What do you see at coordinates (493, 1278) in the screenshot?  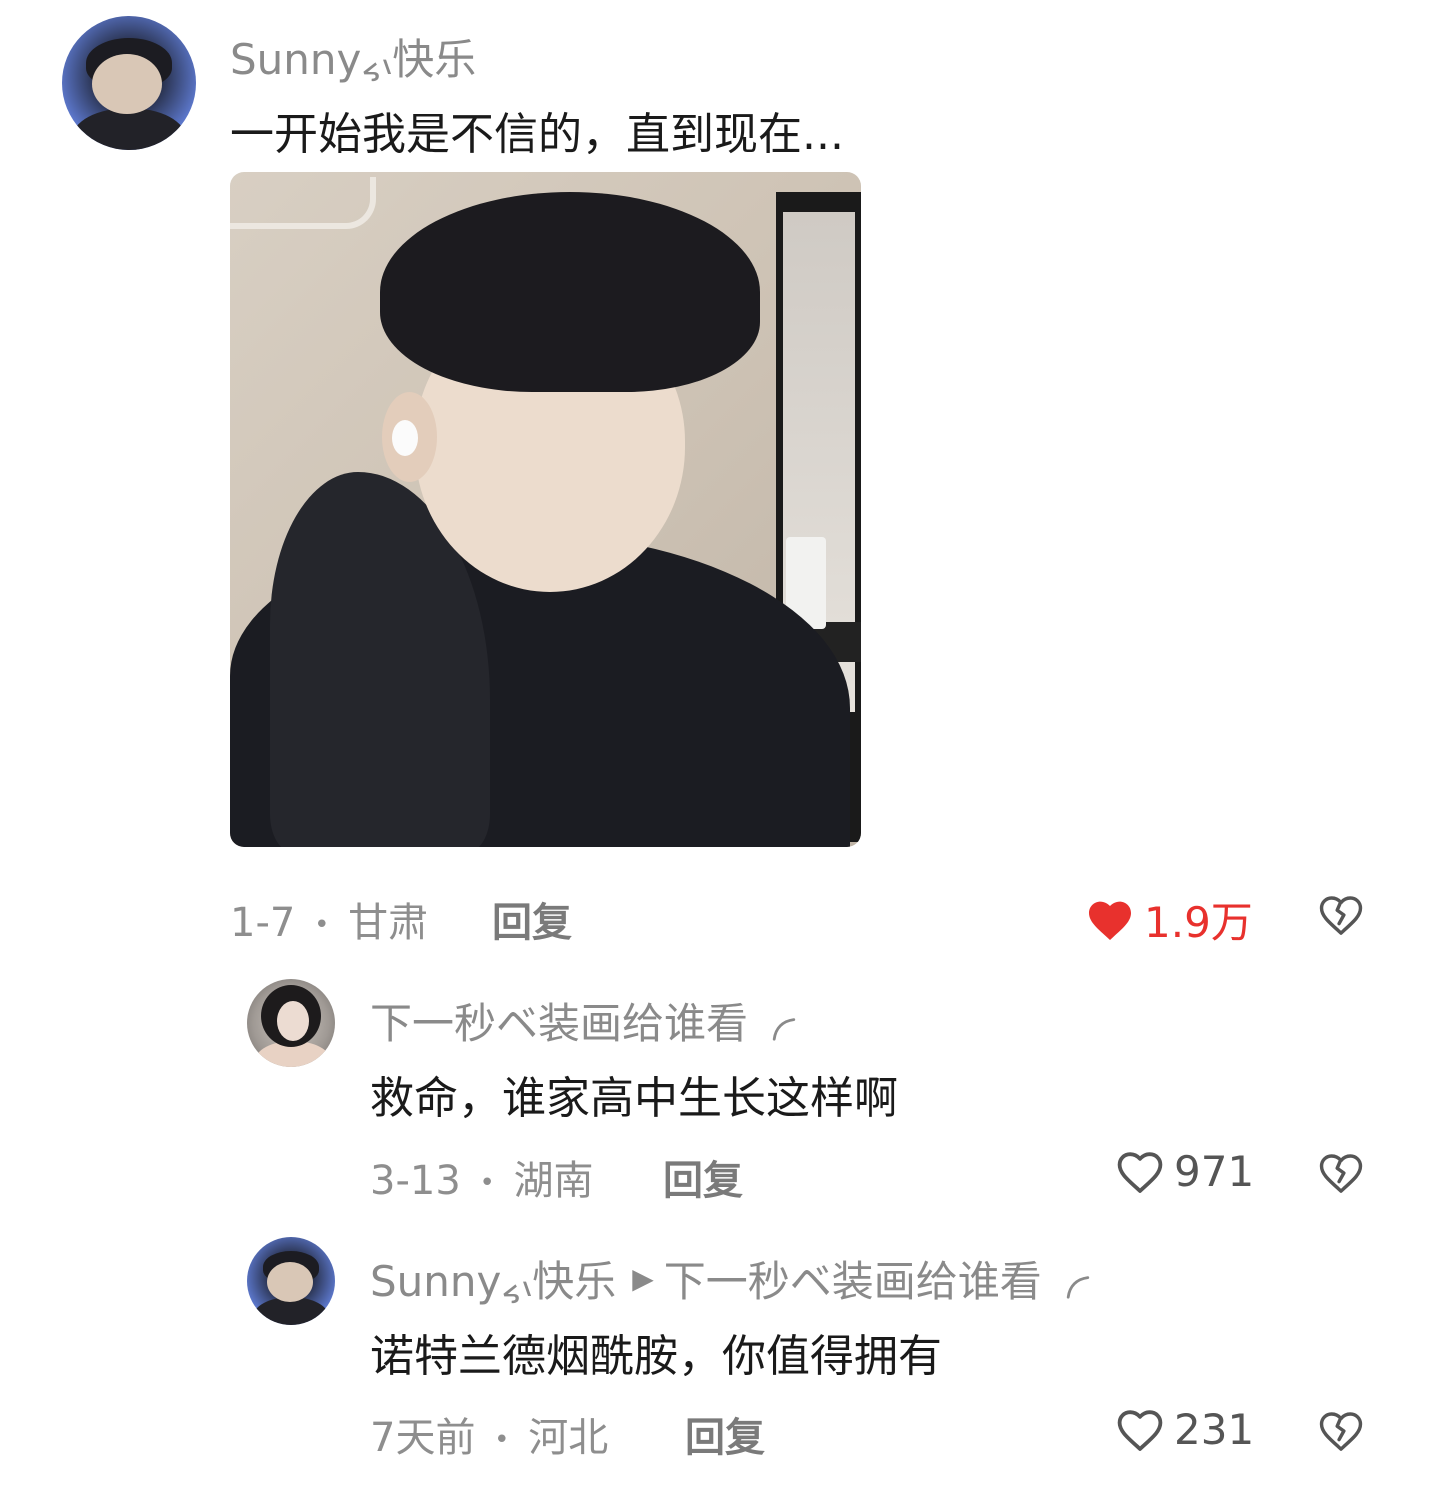 I see `reply-username: Sunny៹៶快乐` at bounding box center [493, 1278].